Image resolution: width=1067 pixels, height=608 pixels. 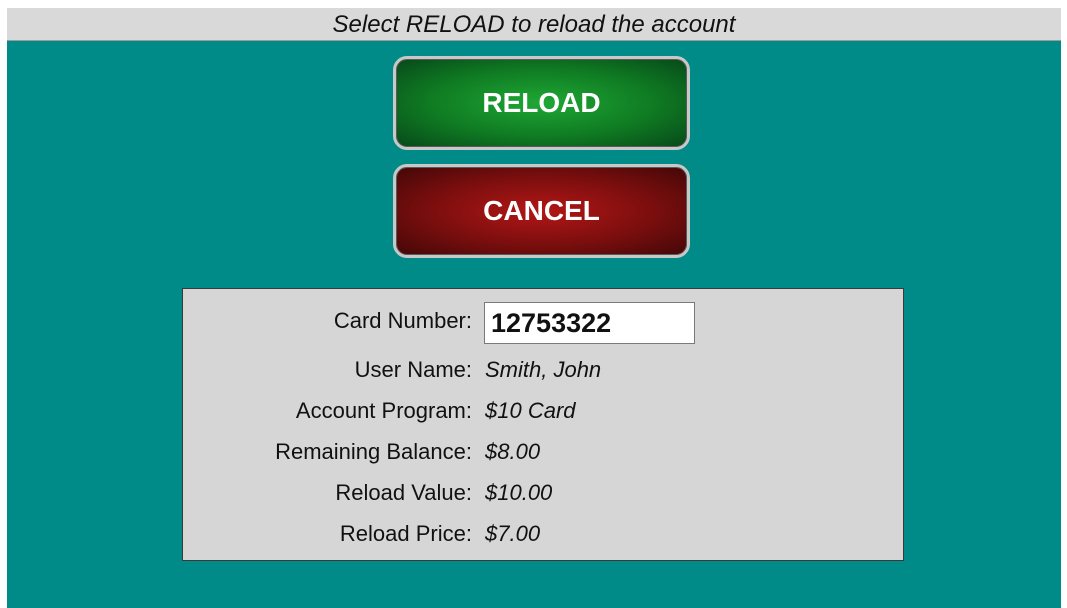 I want to click on reload-value-row: Reload Value: $10.00, so click(x=543, y=493).